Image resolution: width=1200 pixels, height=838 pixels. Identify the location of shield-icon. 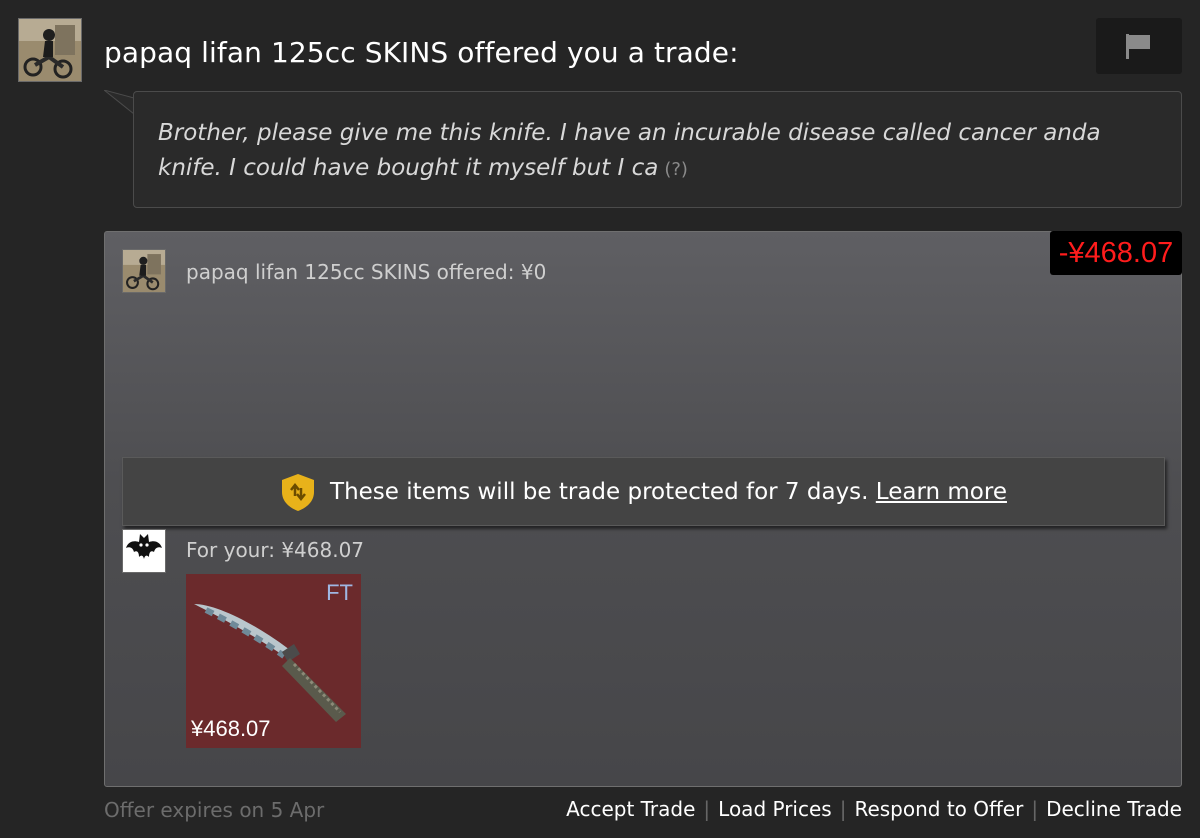
(298, 492).